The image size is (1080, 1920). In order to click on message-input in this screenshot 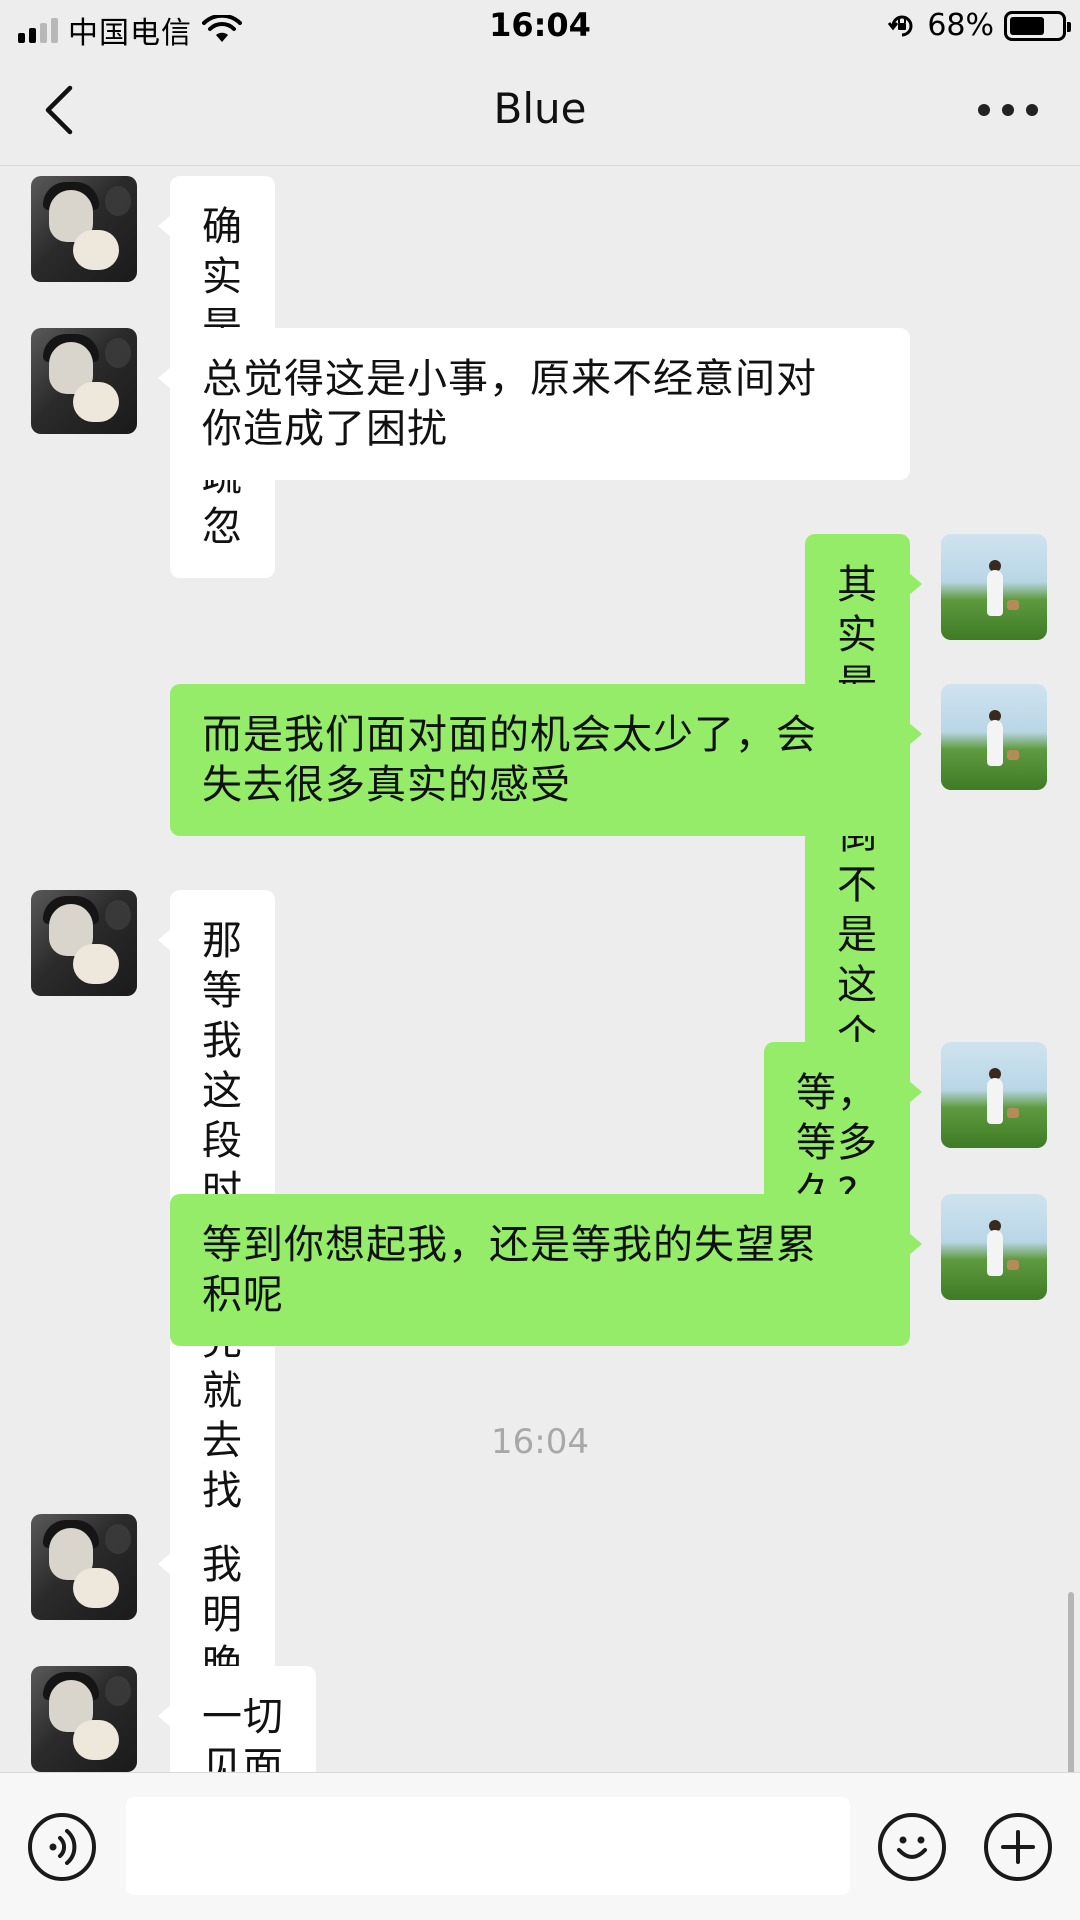, I will do `click(488, 1846)`.